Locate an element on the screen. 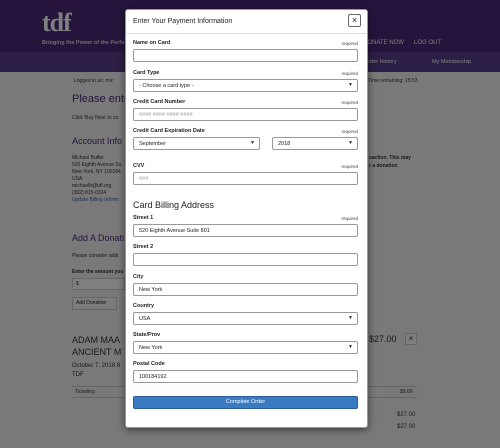 This screenshot has width=500, height=448. street2-input is located at coordinates (245, 259).